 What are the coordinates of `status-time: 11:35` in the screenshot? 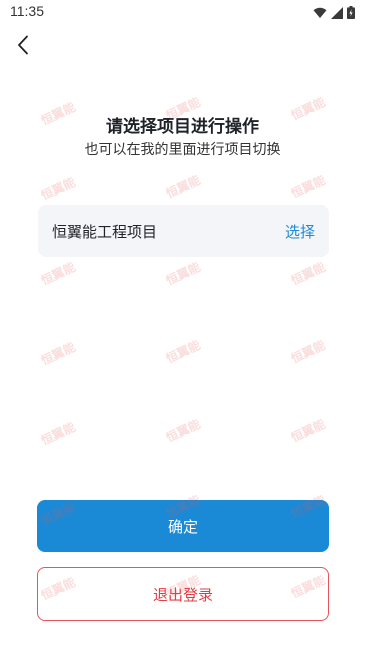 It's located at (27, 11).